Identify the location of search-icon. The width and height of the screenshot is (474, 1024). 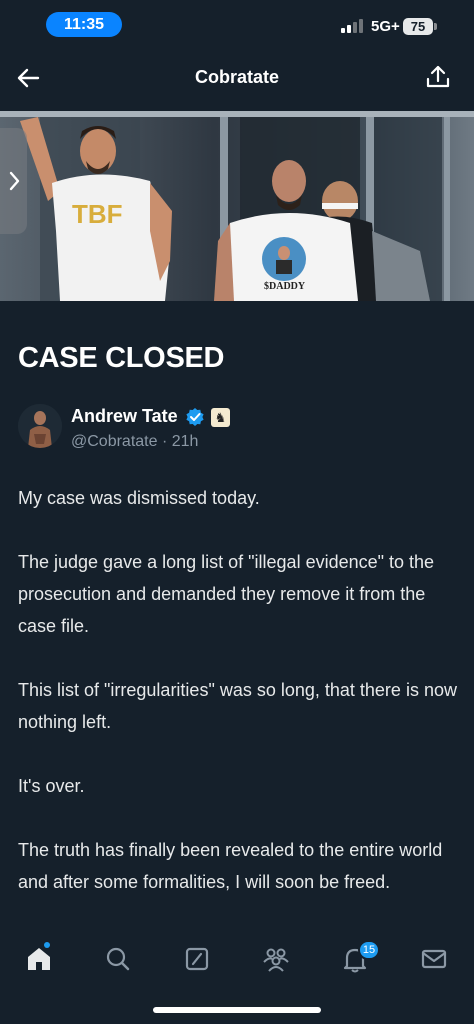
(118, 959).